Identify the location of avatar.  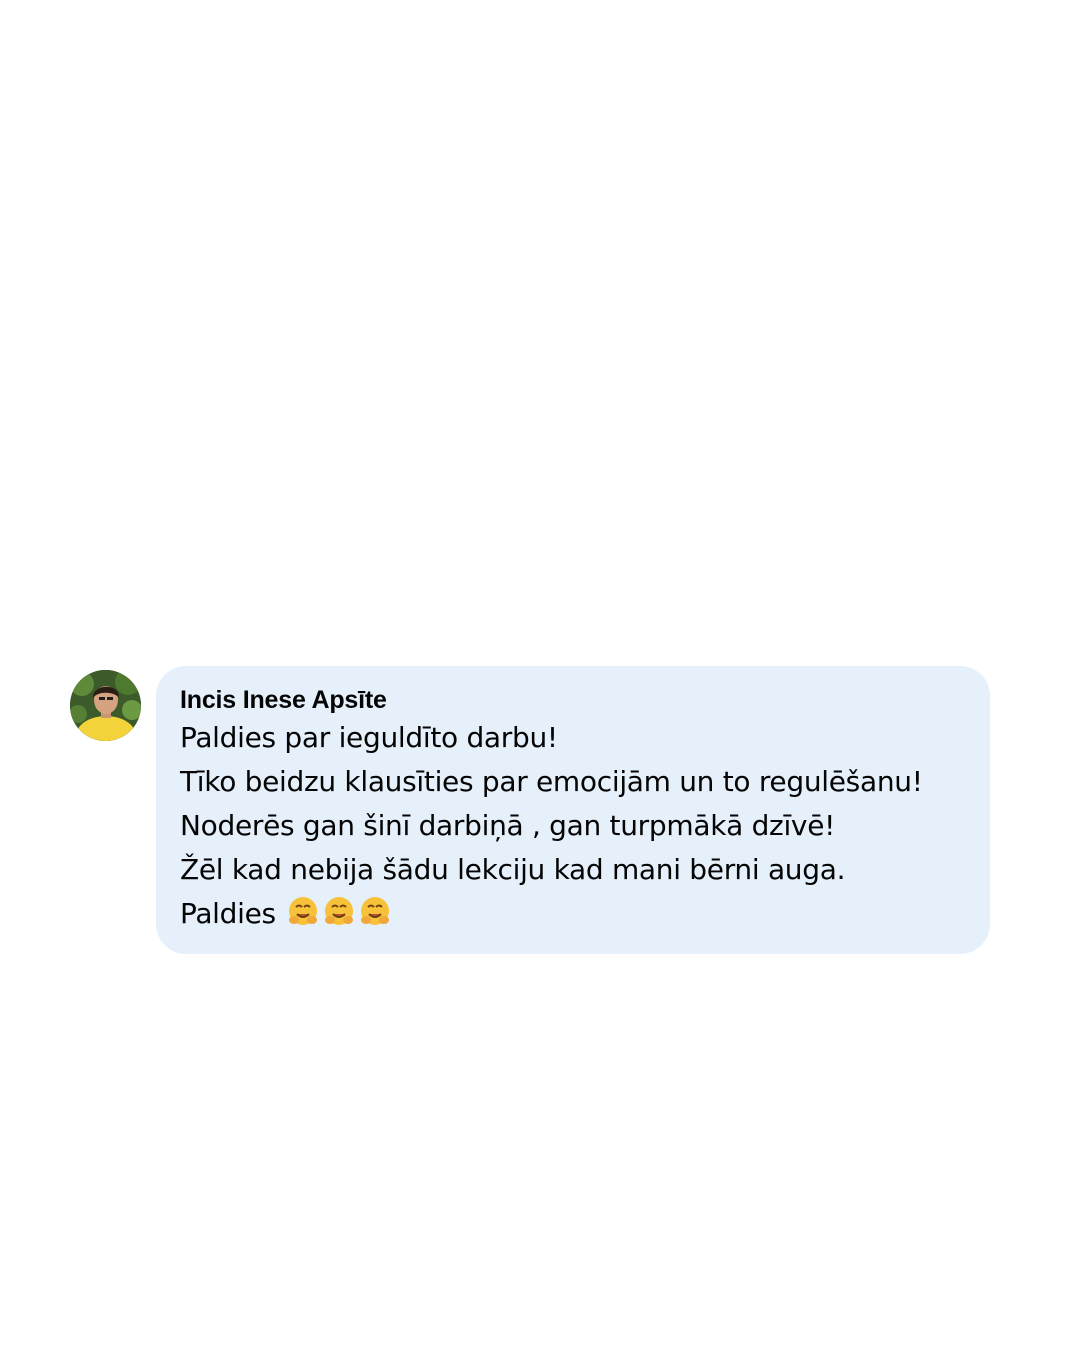
(105, 705).